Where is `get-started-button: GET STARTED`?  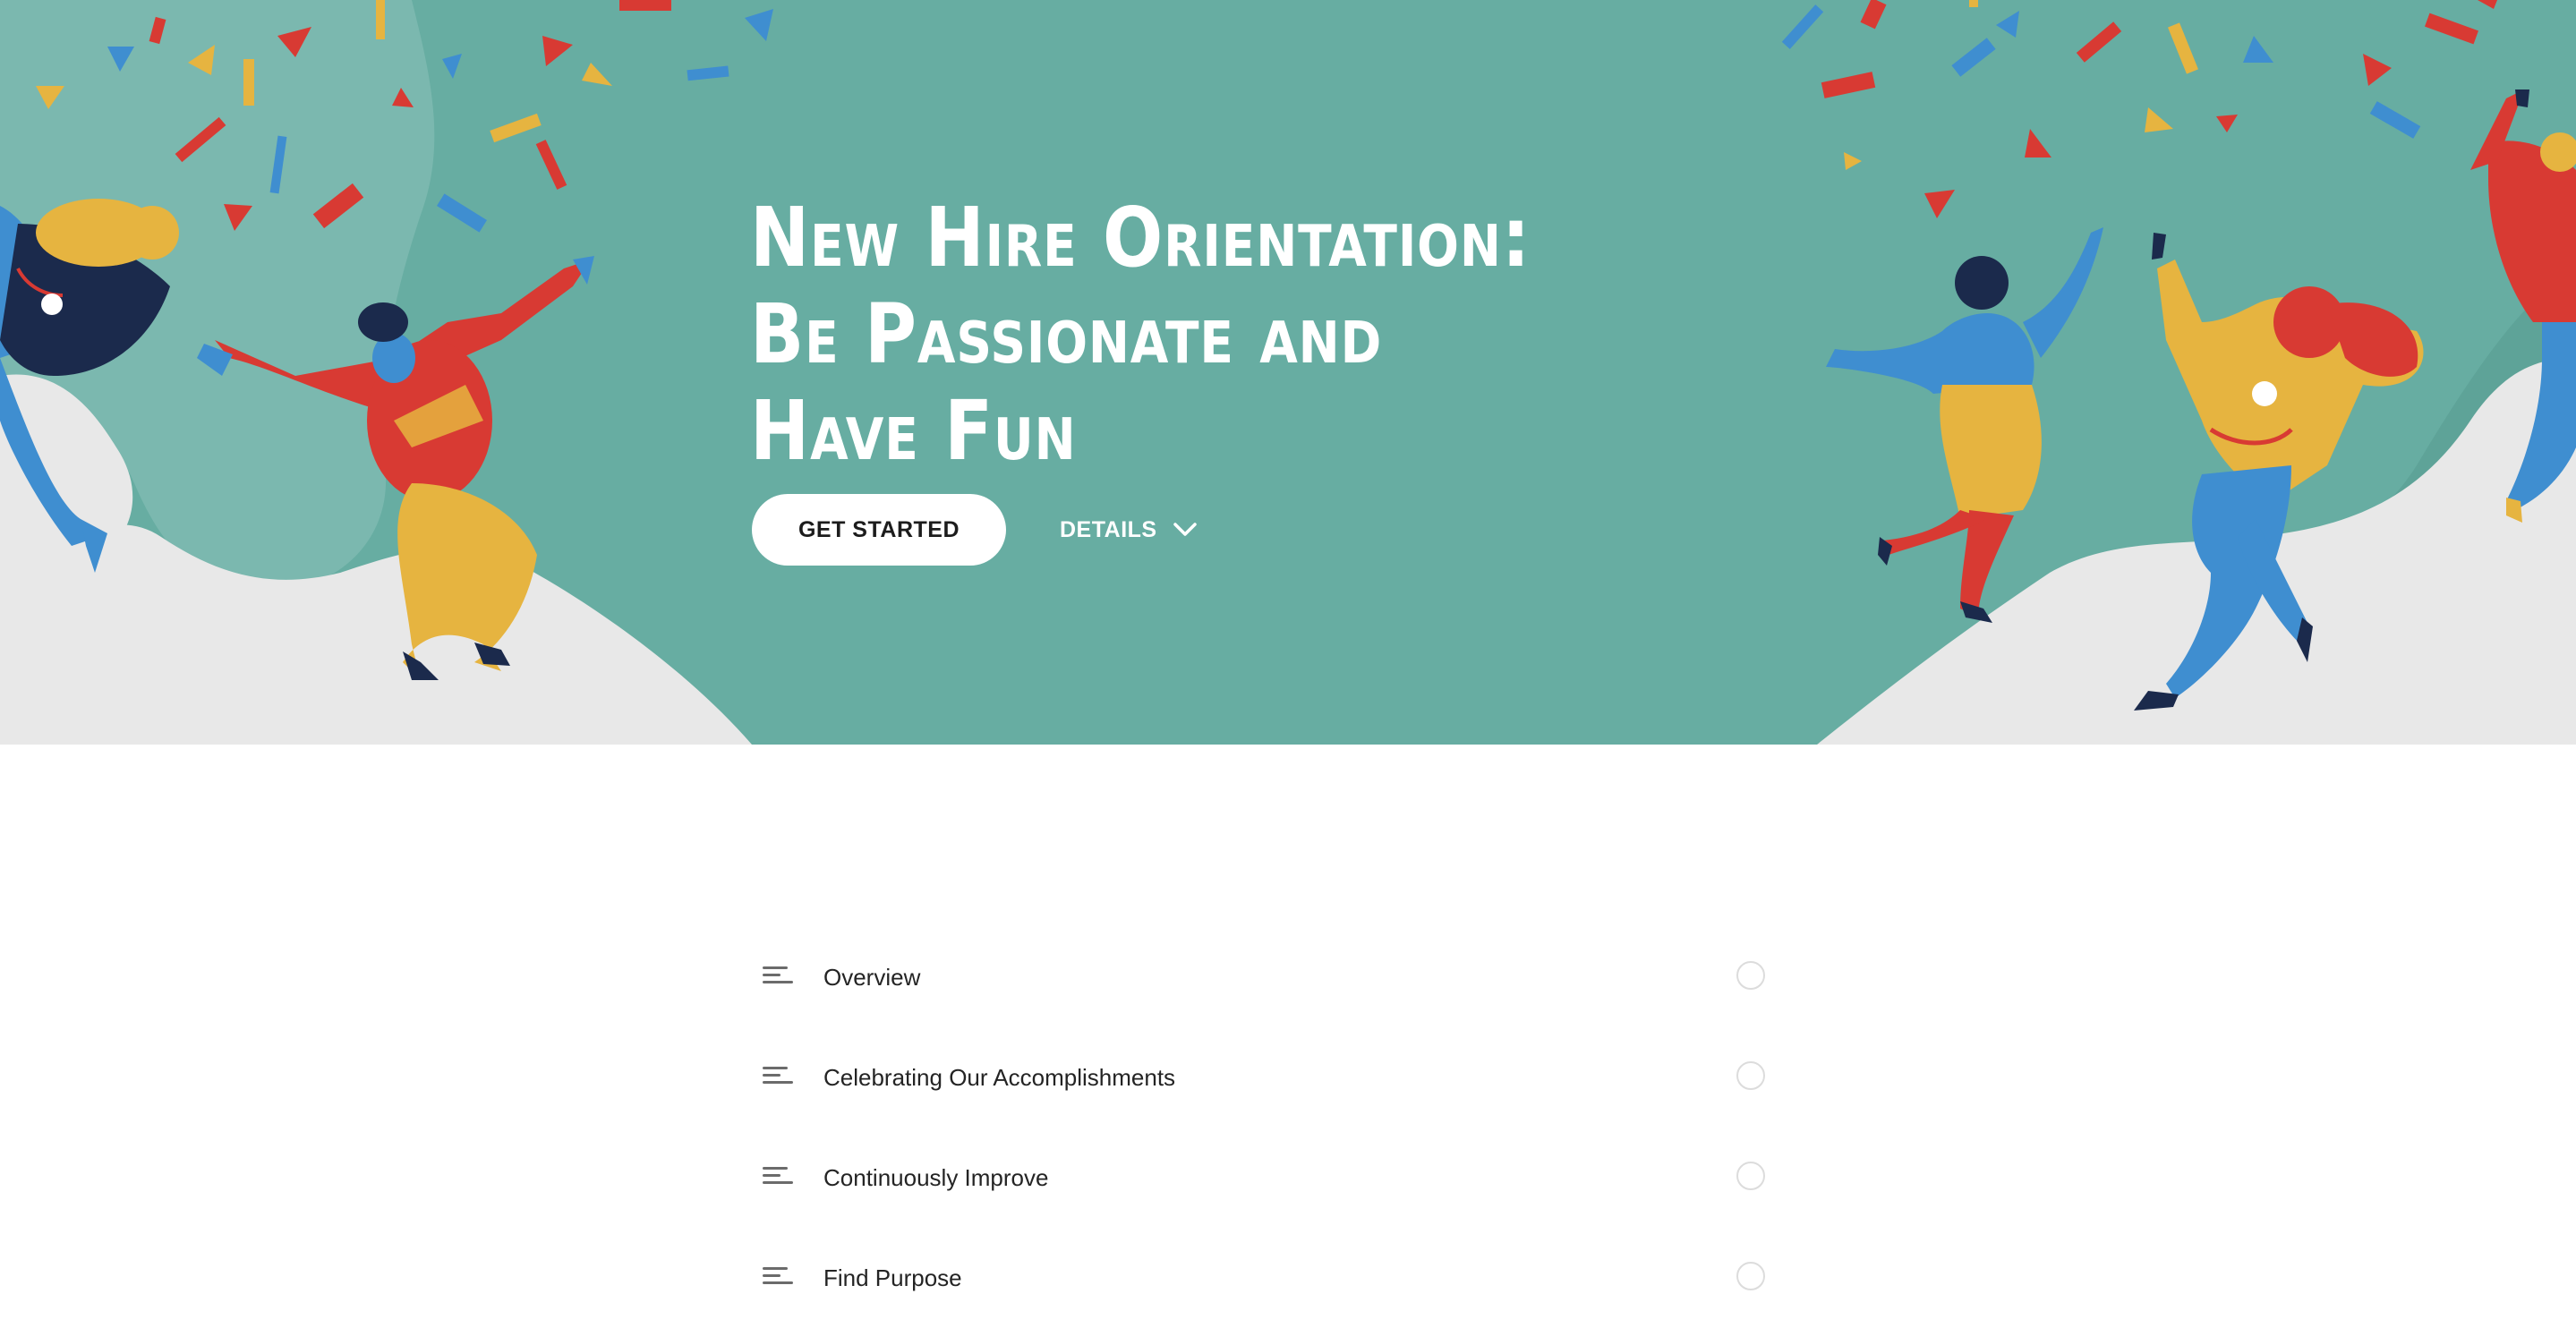 get-started-button: GET STARTED is located at coordinates (879, 530).